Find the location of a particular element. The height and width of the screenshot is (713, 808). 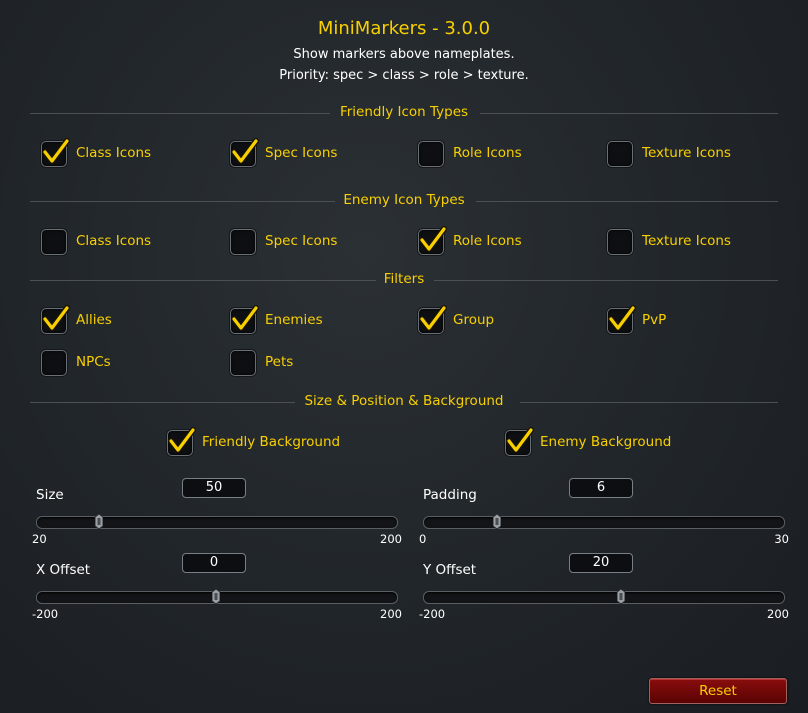

padding-value-input: 6 is located at coordinates (601, 488).